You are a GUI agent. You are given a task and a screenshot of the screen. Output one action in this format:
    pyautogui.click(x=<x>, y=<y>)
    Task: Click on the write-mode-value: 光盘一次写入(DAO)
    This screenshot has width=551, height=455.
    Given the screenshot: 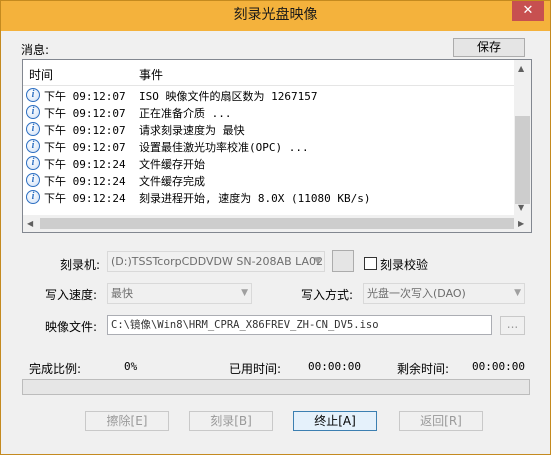 What is the action you would take?
    pyautogui.click(x=416, y=293)
    